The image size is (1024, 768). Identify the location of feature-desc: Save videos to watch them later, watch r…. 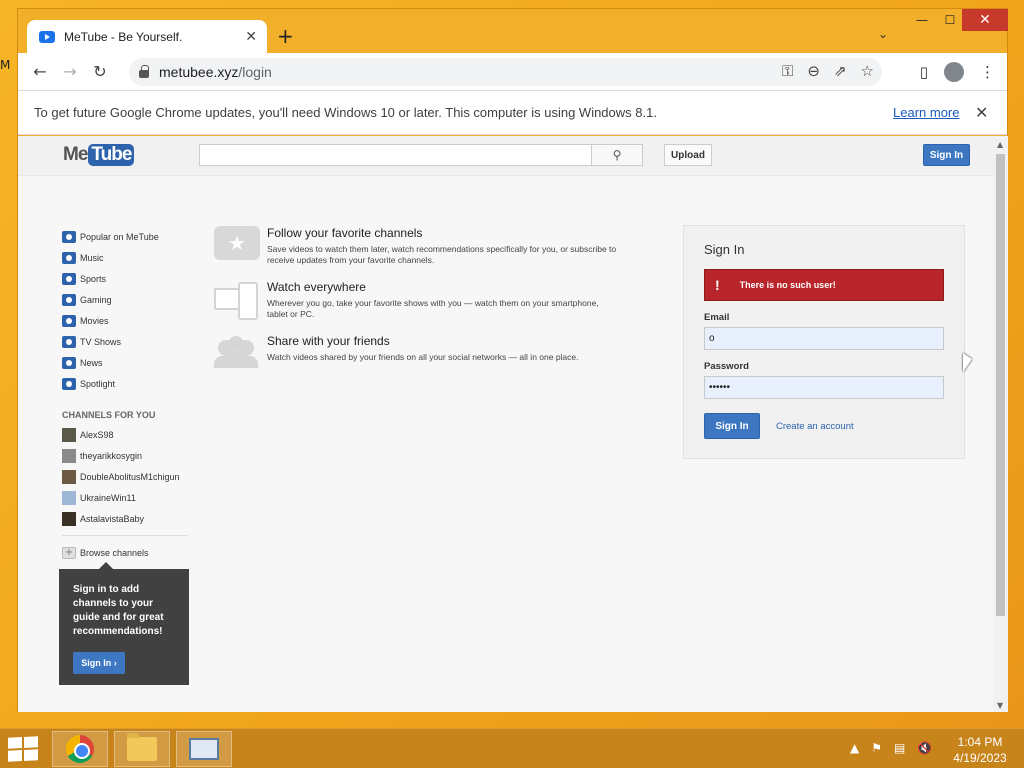
(442, 254).